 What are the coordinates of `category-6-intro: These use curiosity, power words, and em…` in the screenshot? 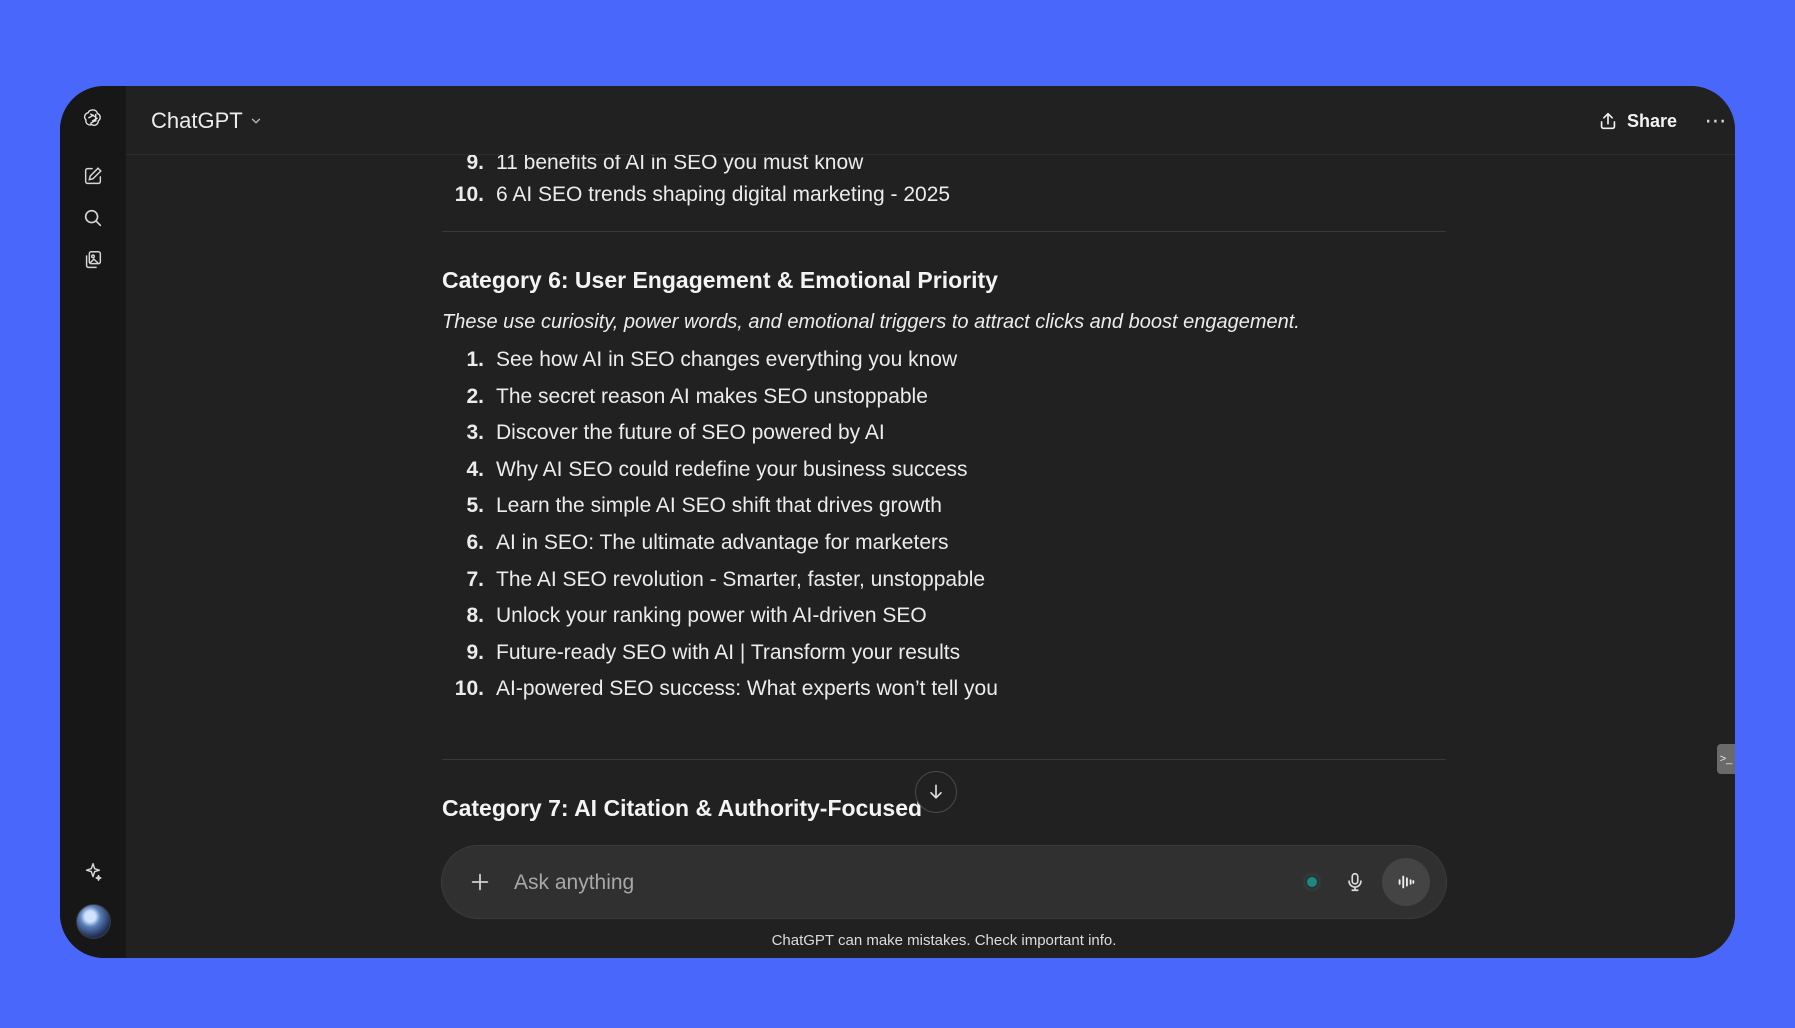 It's located at (871, 322).